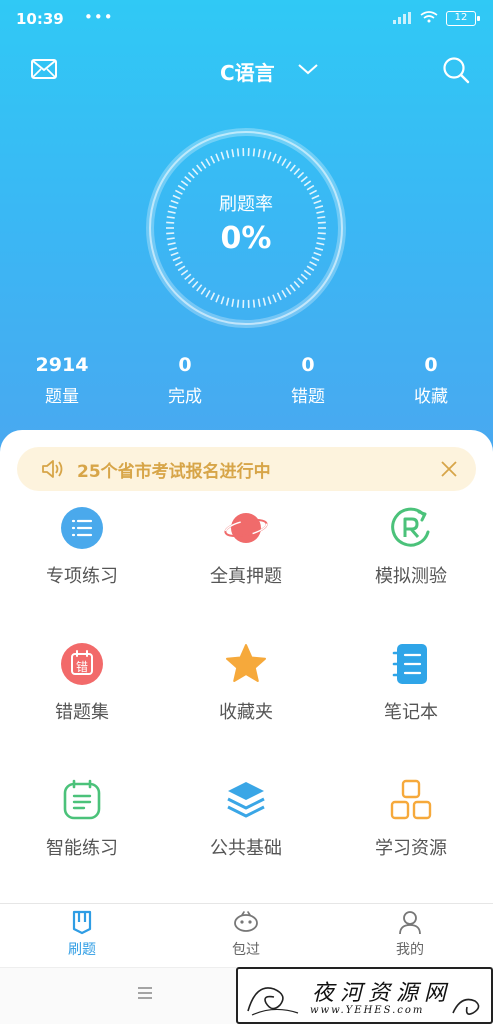  Describe the element at coordinates (62, 380) in the screenshot. I see `stat-question-count: 2914 题量` at that location.